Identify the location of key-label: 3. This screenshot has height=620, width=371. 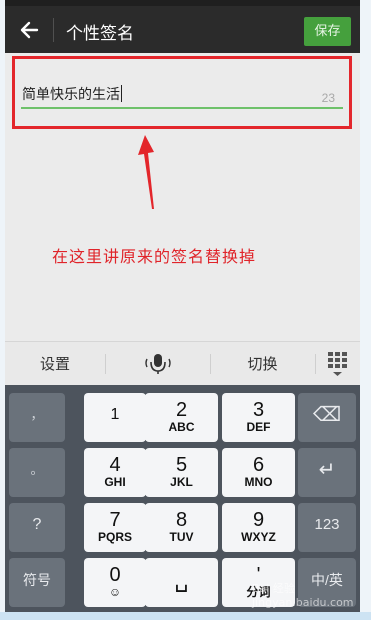
(258, 410).